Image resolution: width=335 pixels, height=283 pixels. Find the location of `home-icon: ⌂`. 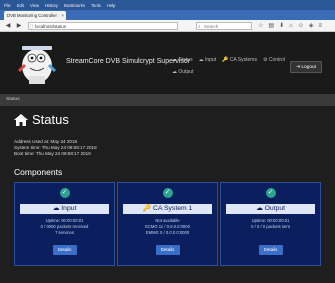

home-icon: ⌂ is located at coordinates (291, 26).